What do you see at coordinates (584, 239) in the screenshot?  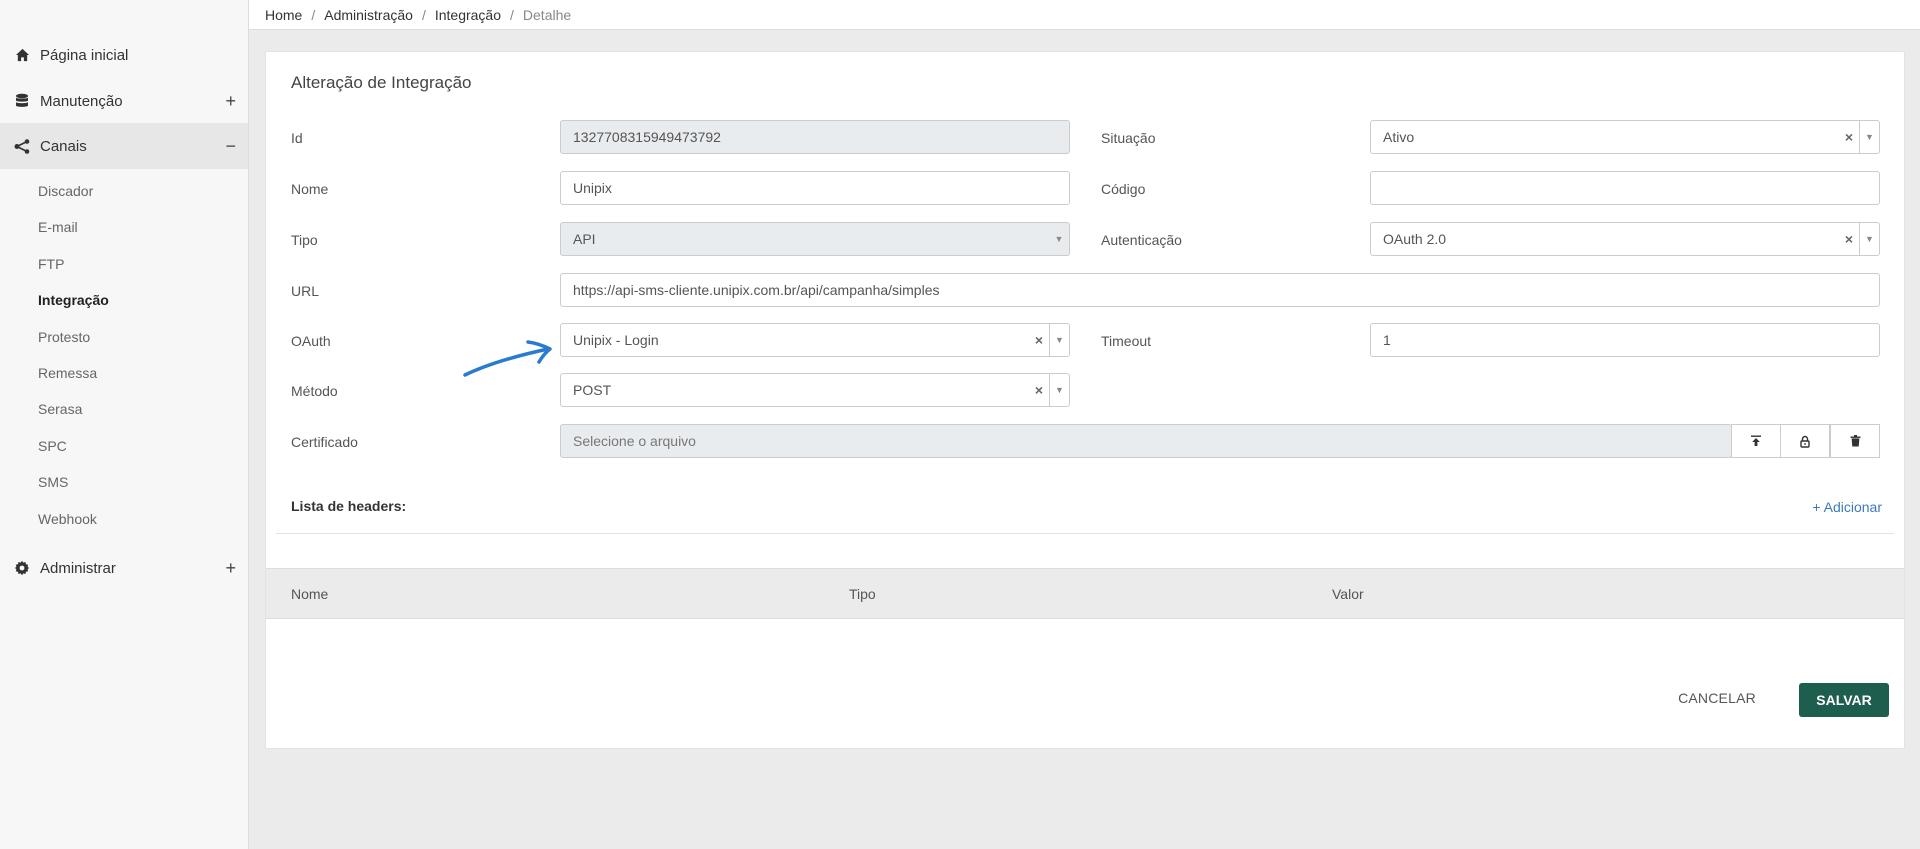 I see `tipo-value: API` at bounding box center [584, 239].